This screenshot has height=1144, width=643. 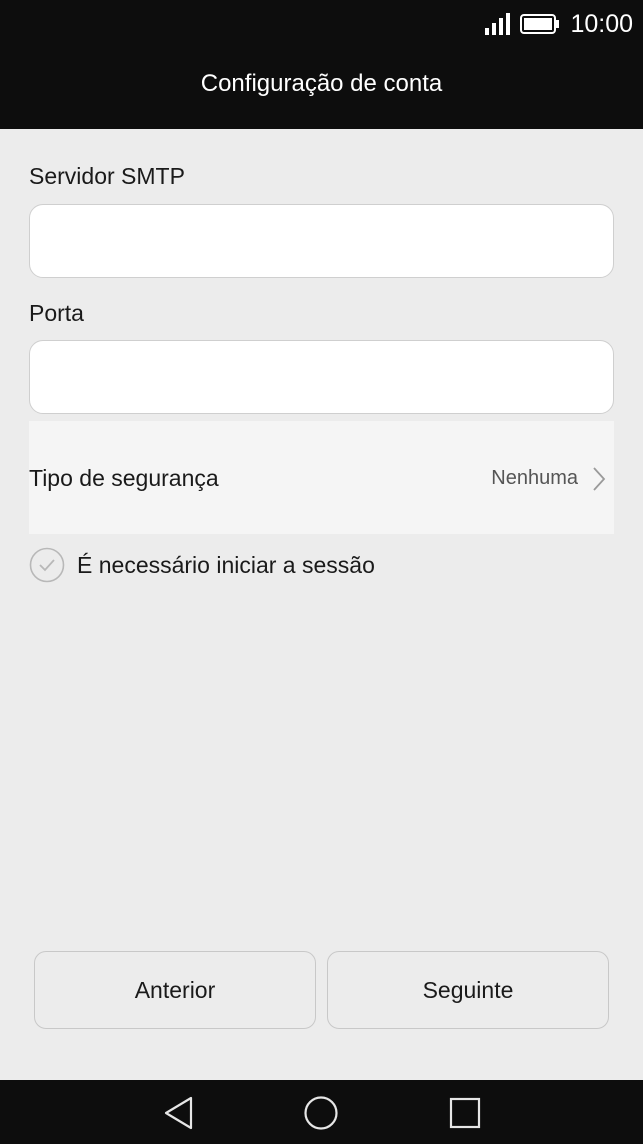 What do you see at coordinates (534, 478) in the screenshot?
I see `security-type-value: Nenhuma` at bounding box center [534, 478].